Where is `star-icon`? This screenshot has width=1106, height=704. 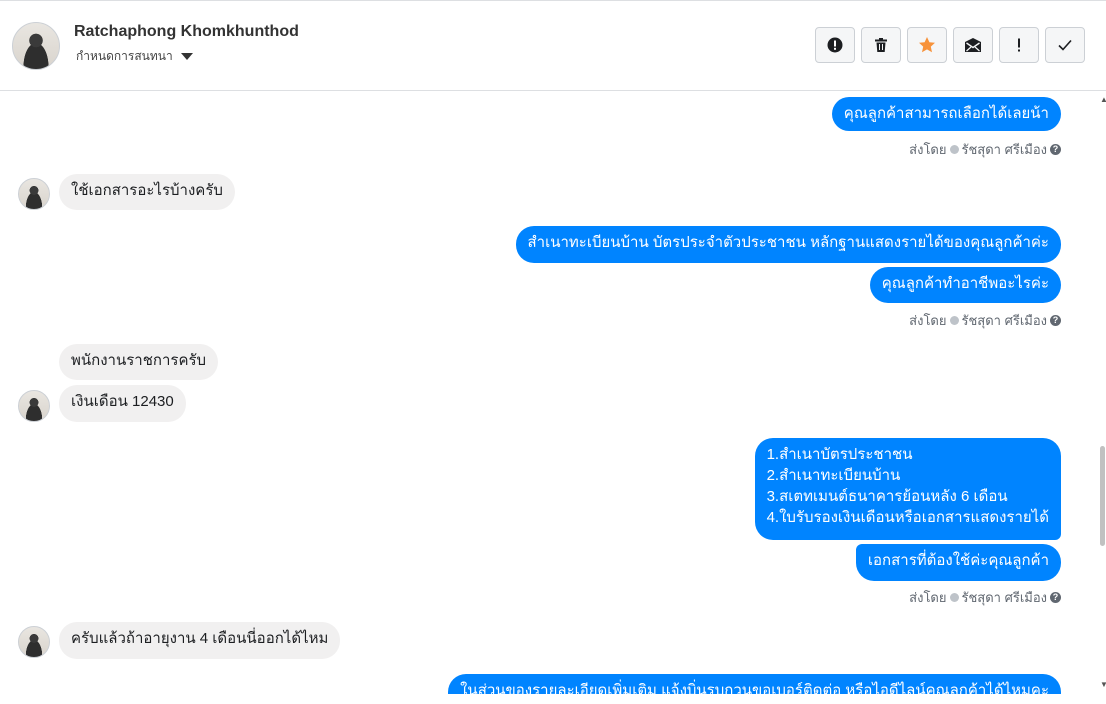
star-icon is located at coordinates (927, 45).